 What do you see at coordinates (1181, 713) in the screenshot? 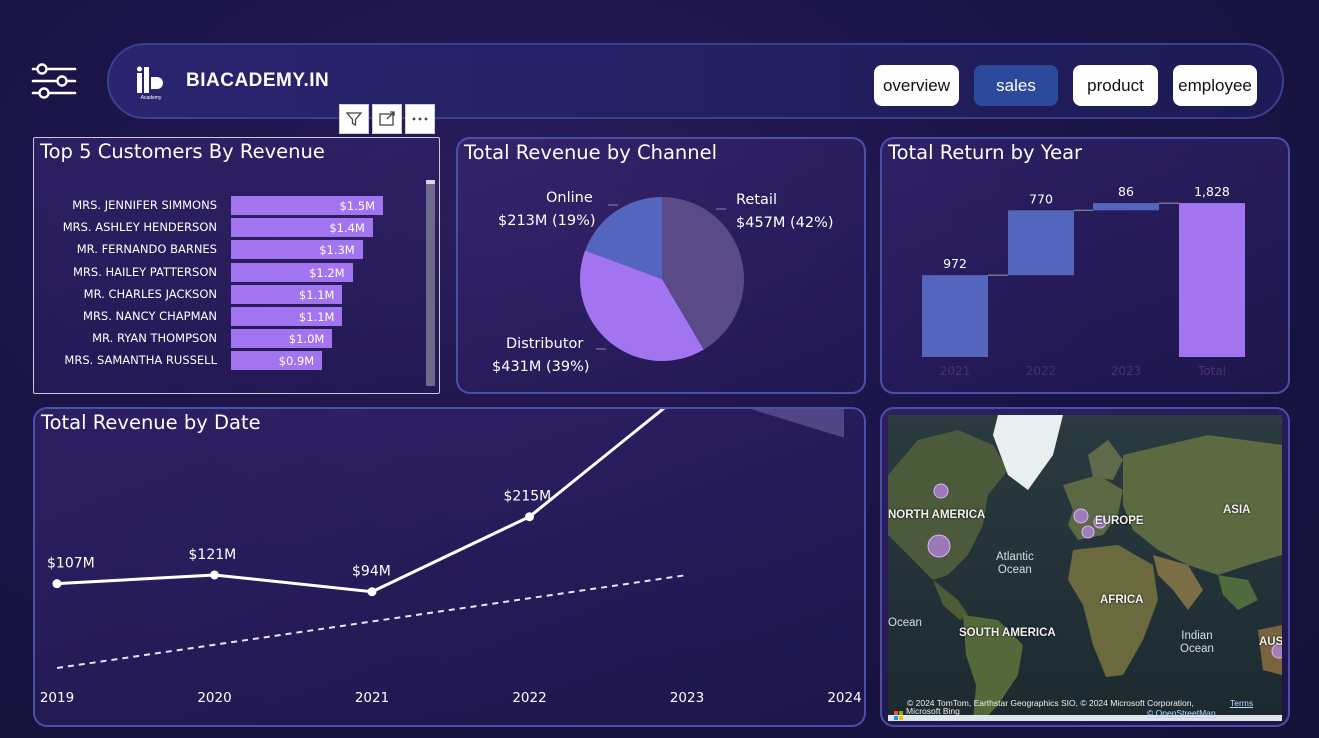
I see `map-osm-link: © OpenStreetMap` at bounding box center [1181, 713].